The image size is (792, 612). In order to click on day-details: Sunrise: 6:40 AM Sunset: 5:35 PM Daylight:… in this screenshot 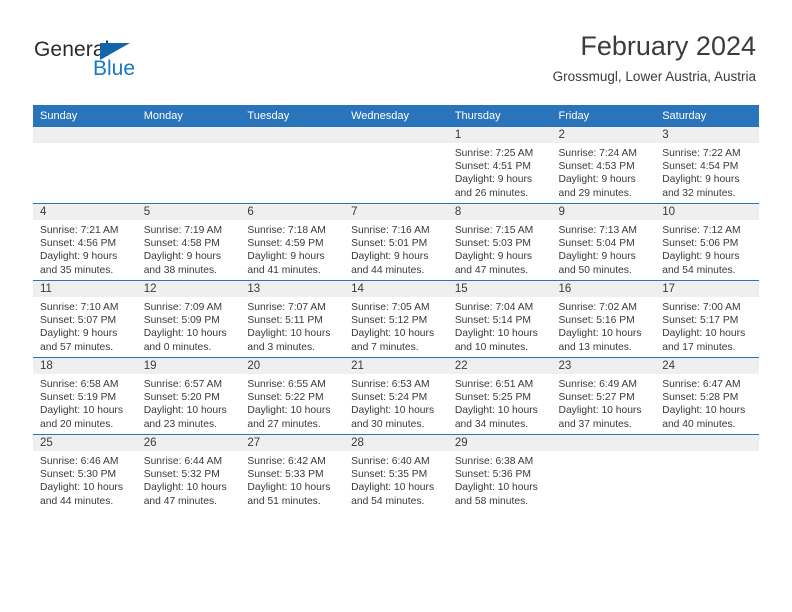, I will do `click(396, 479)`.